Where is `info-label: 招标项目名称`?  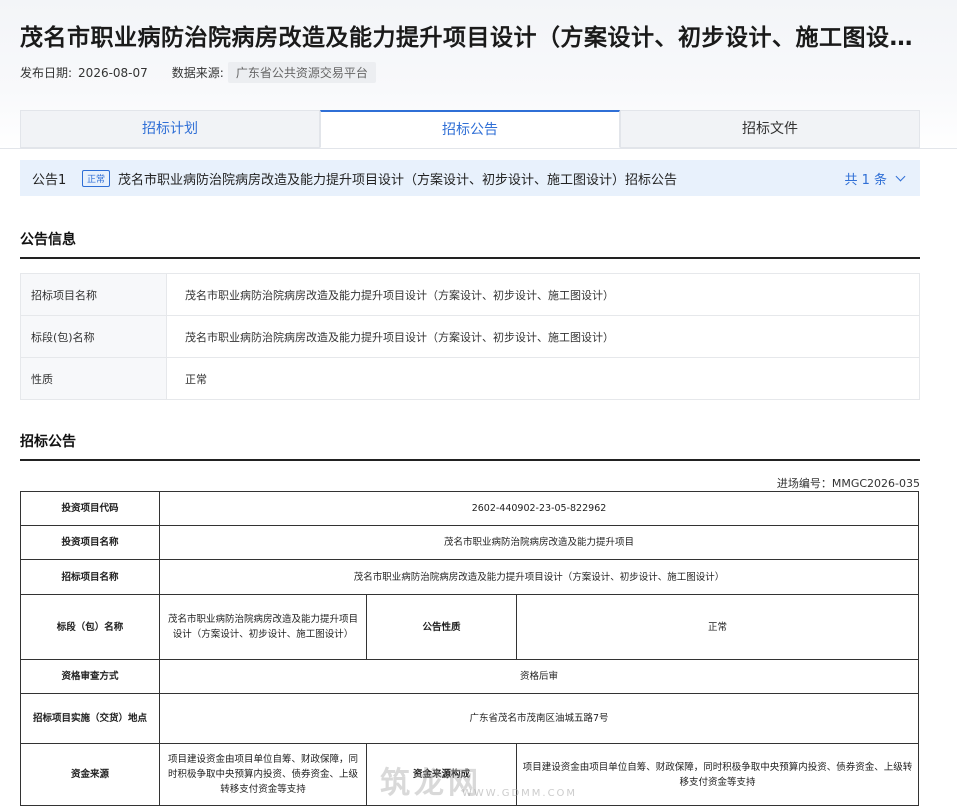 info-label: 招标项目名称 is located at coordinates (94, 294).